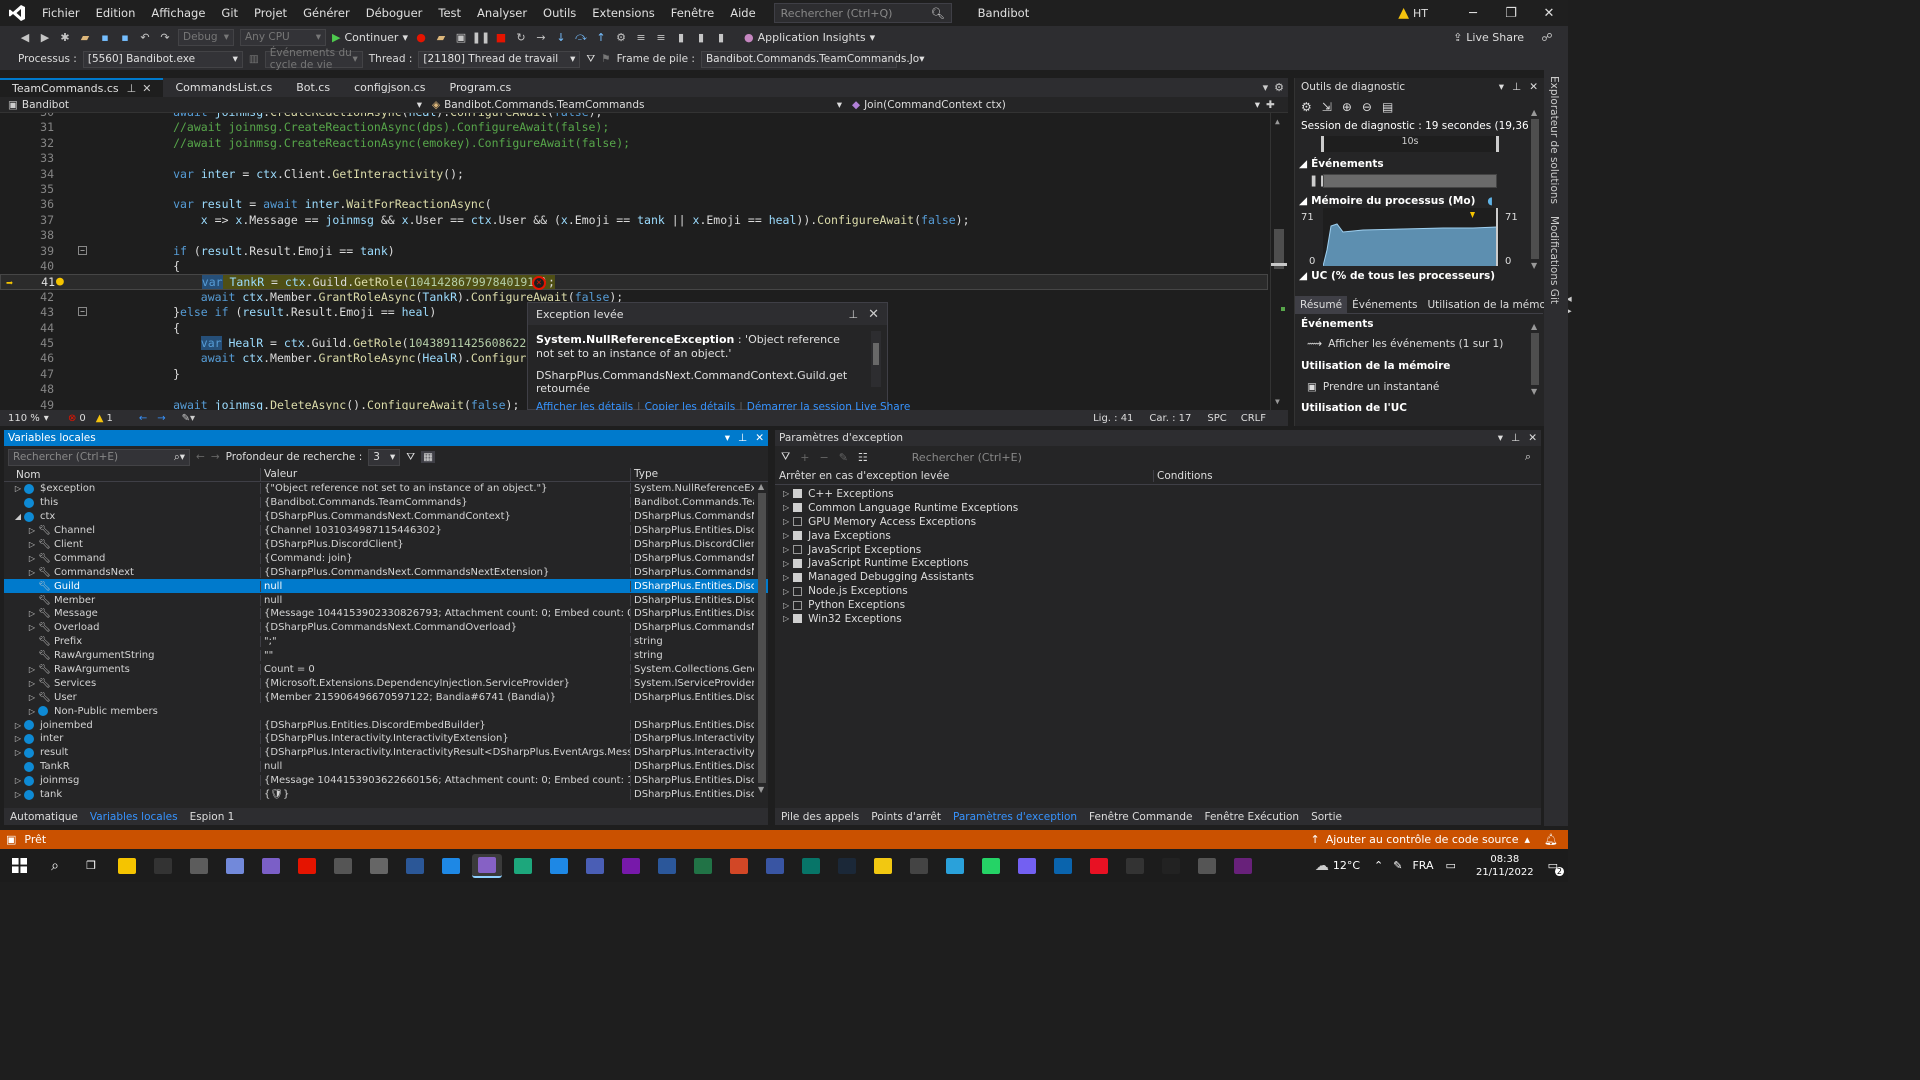 The image size is (1920, 1080). I want to click on bottom-tab-points-d-arr-t: Points d'arrêt, so click(906, 817).